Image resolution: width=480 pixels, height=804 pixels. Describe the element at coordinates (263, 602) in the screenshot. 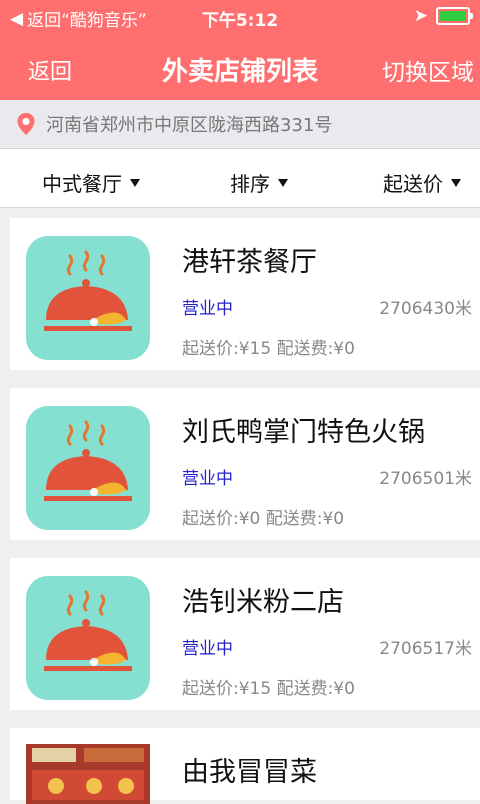

I see `store-name: 浩钊米粉二店` at that location.